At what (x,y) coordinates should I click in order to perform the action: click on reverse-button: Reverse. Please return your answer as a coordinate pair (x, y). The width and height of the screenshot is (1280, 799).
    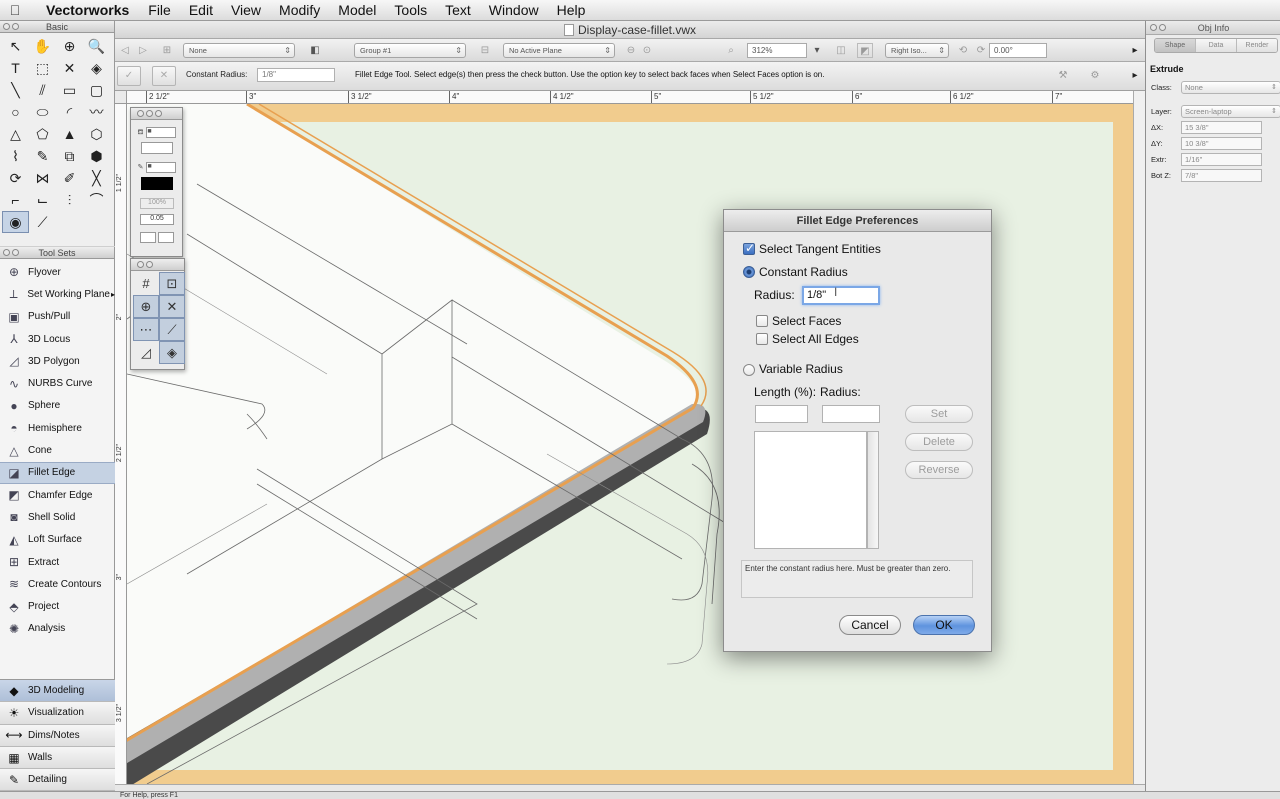
    Looking at the image, I should click on (939, 470).